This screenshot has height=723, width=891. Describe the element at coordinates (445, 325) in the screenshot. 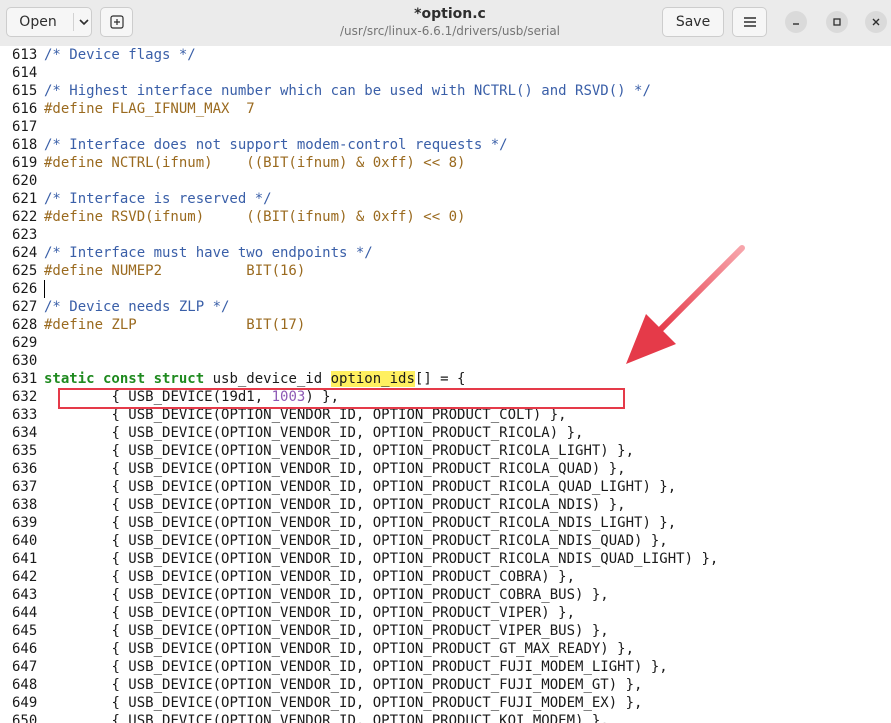

I see `code-line: 628 #define ZLP BIT(17)` at that location.